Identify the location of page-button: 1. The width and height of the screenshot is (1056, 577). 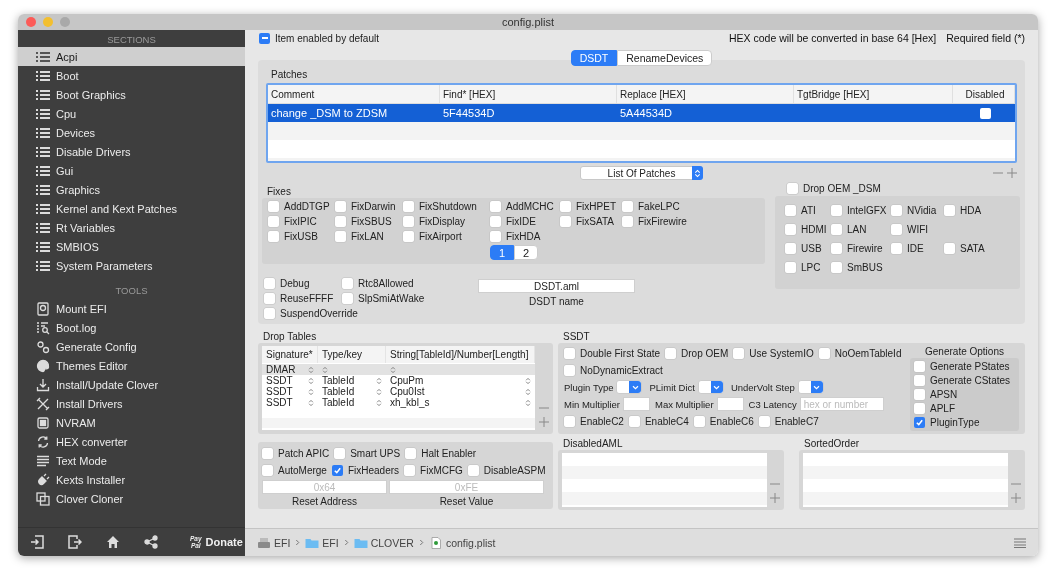
(502, 252).